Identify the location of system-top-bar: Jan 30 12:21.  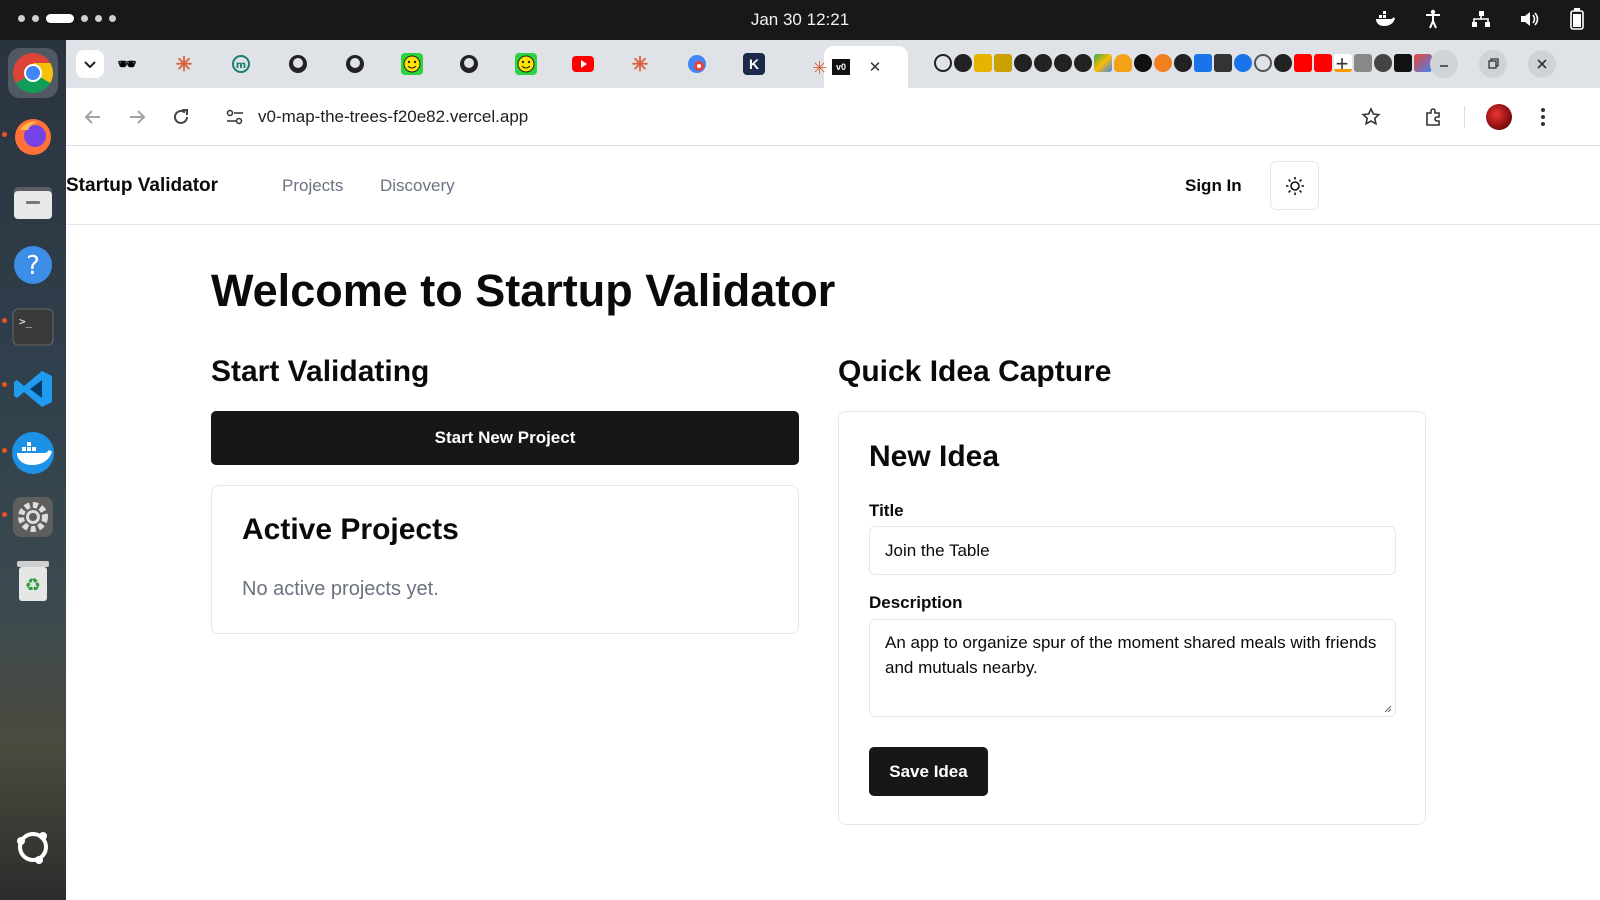
(800, 20).